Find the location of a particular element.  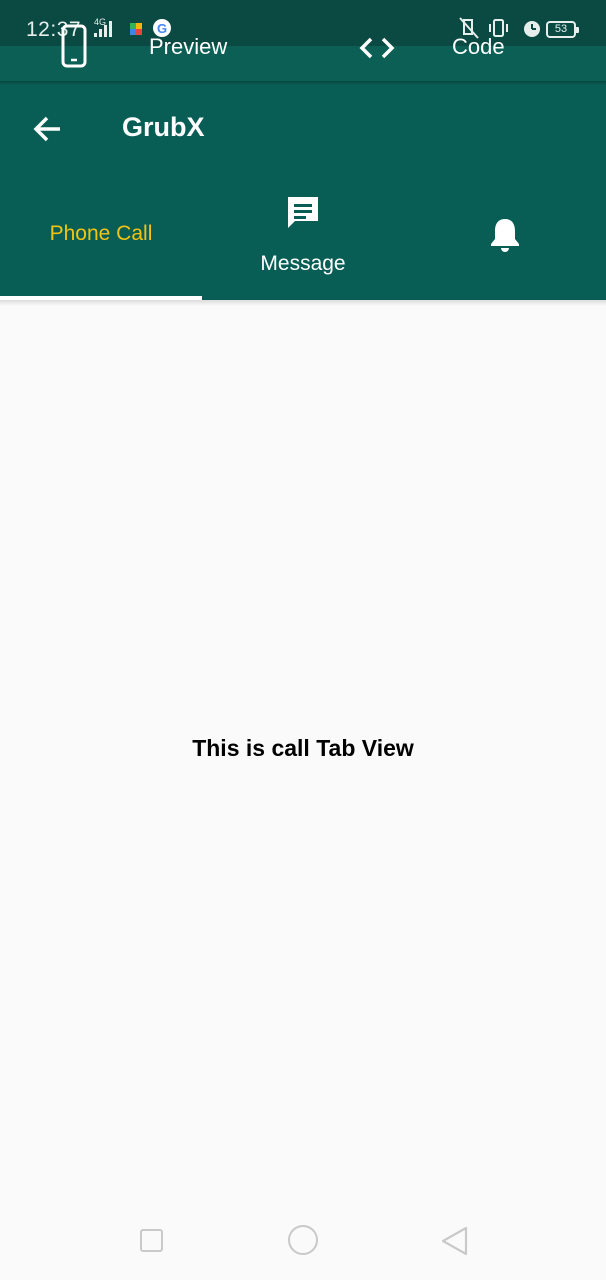

bell-icon is located at coordinates (505, 235).